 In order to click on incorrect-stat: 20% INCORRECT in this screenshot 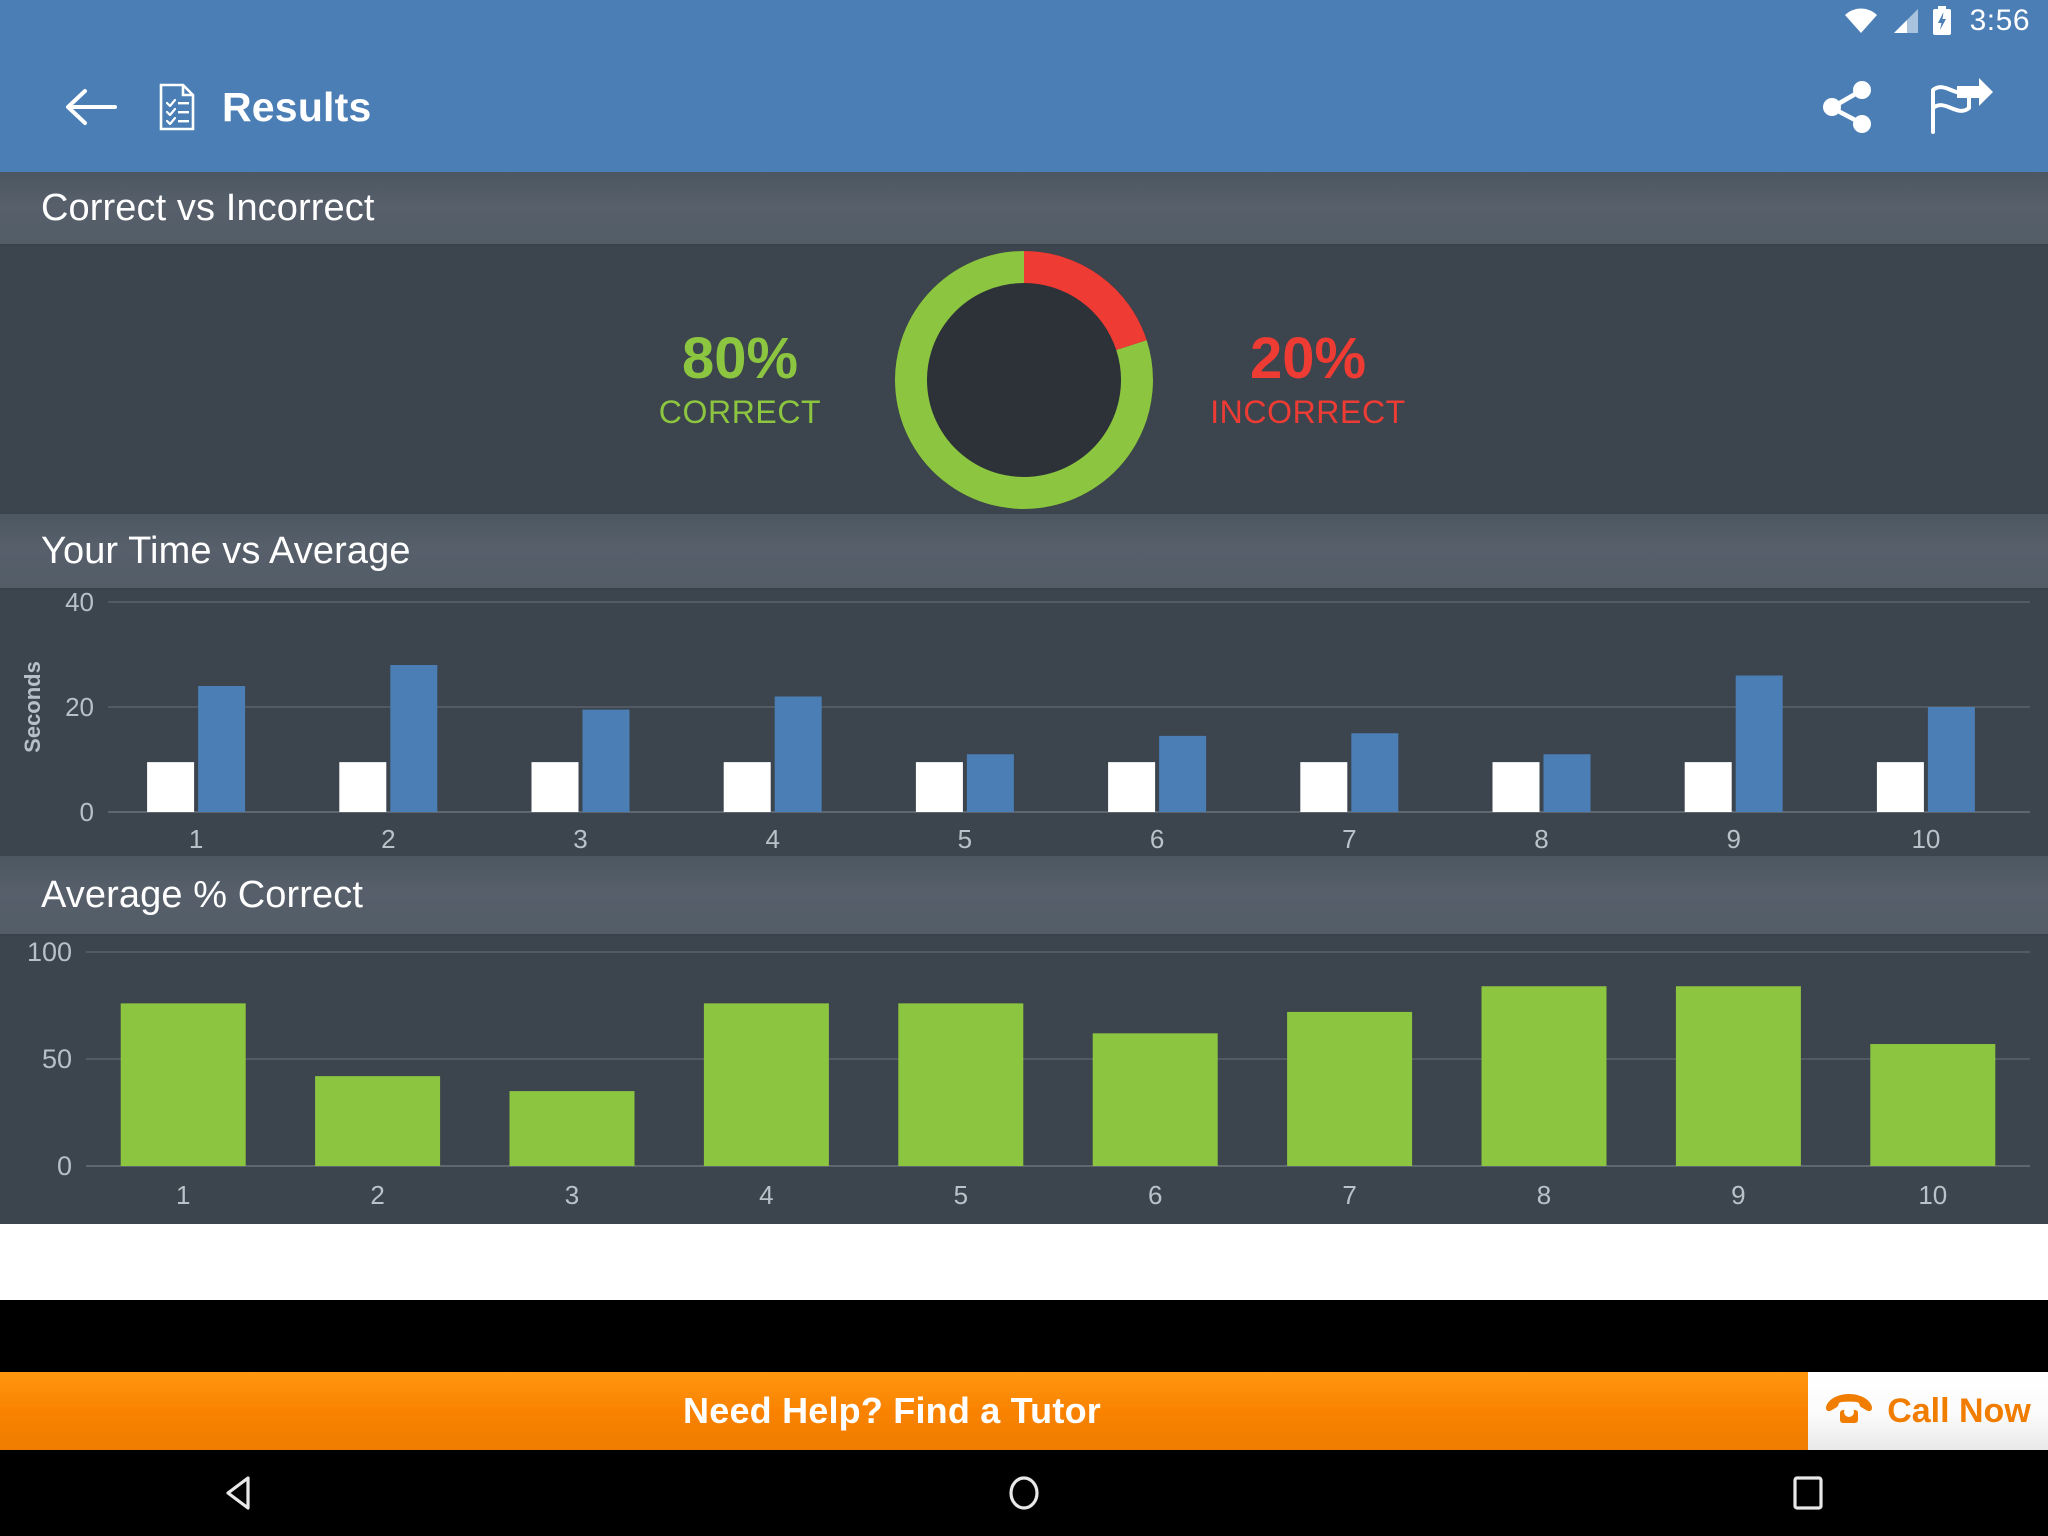, I will do `click(1308, 380)`.